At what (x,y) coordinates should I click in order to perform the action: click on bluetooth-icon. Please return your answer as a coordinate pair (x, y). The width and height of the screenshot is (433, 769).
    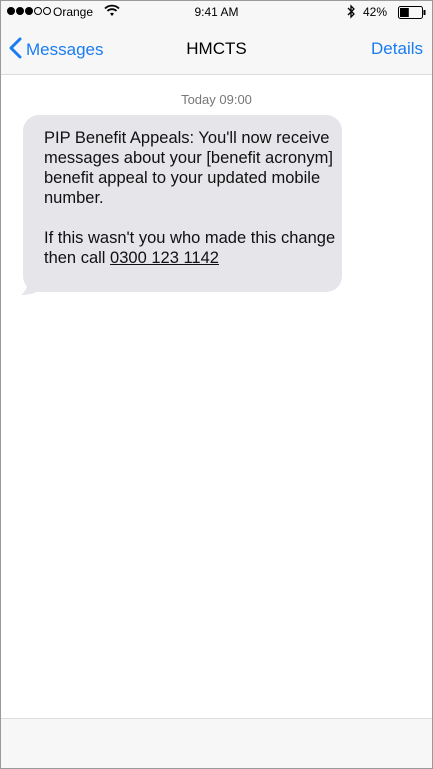
    Looking at the image, I should click on (351, 13).